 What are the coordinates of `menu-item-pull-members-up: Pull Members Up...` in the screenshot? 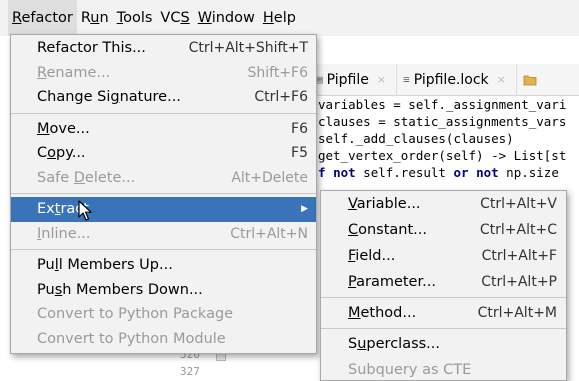 It's located at (163, 265).